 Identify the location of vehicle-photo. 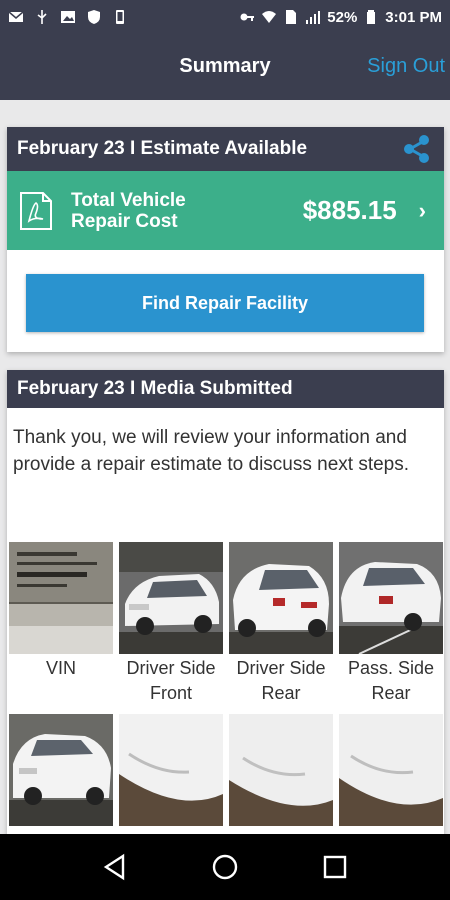
(61, 770).